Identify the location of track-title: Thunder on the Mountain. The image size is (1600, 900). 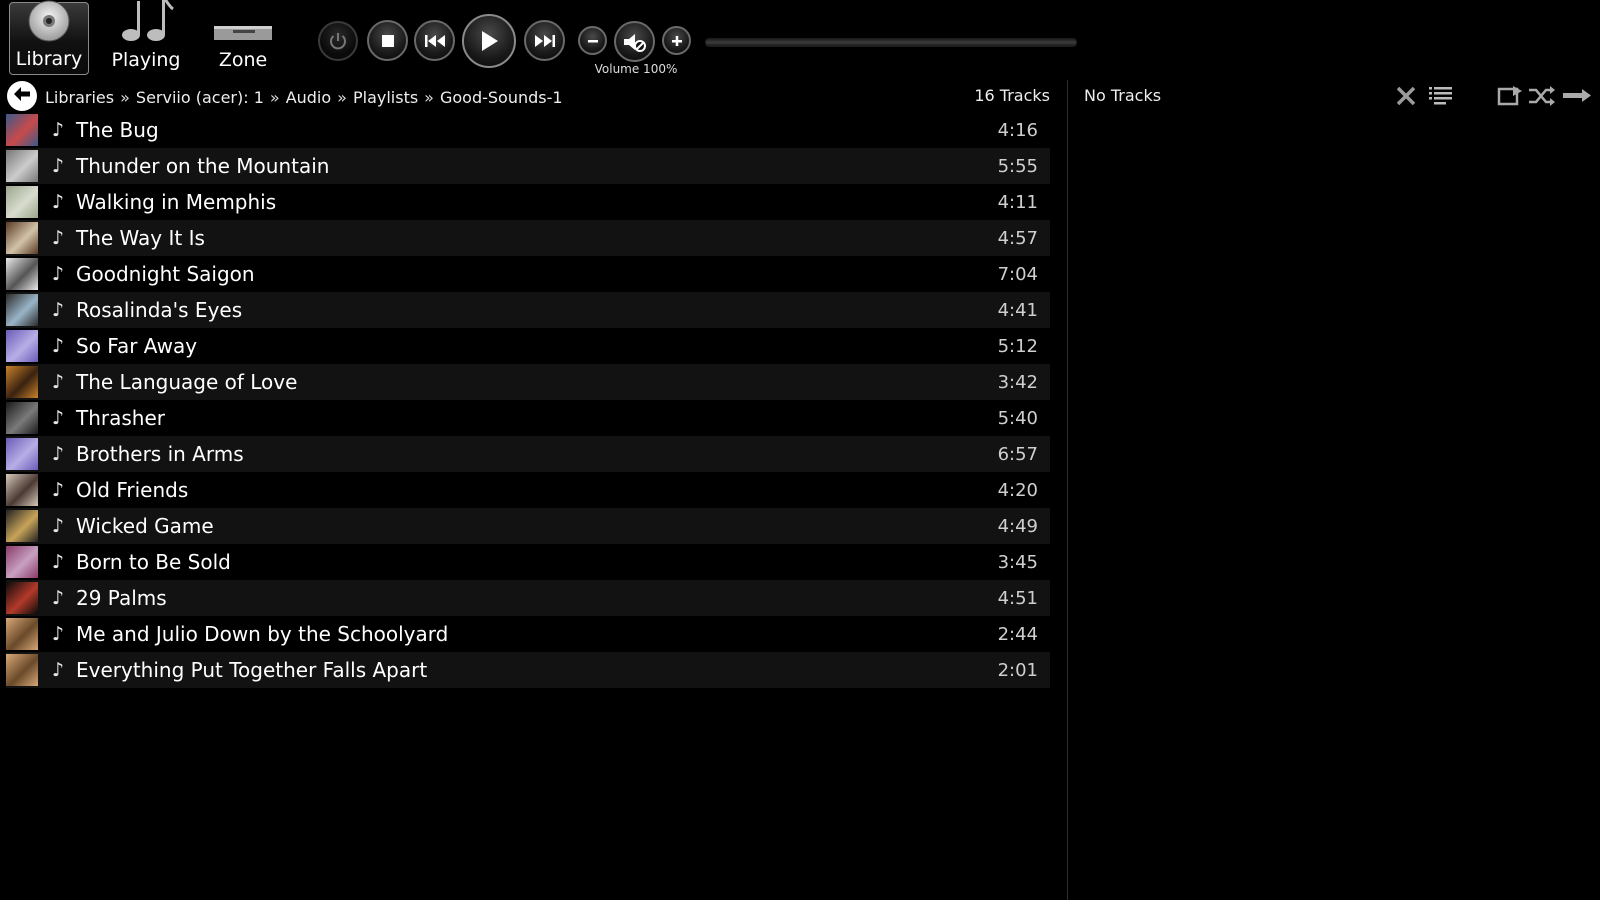
(203, 166).